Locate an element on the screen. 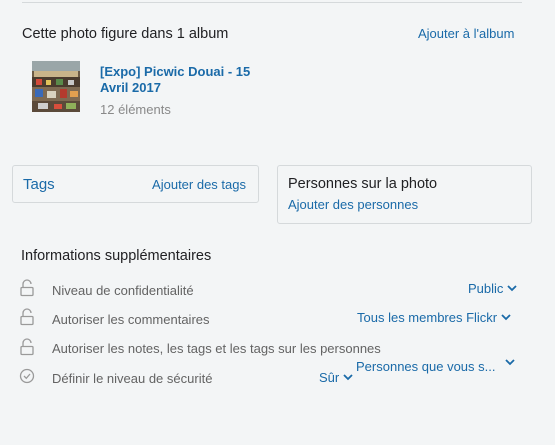  comments-permission-label: Autoriser les commentaires is located at coordinates (131, 319).